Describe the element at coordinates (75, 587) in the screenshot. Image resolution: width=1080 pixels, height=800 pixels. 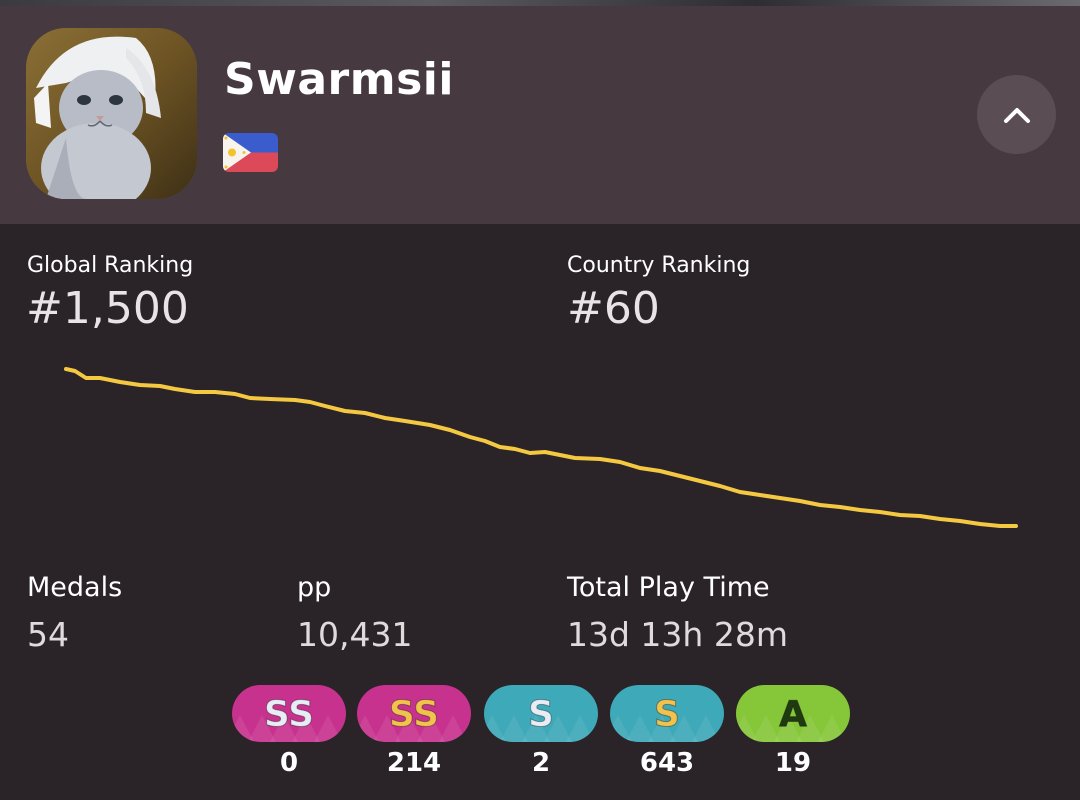
I see `medals-label: Medals` at that location.